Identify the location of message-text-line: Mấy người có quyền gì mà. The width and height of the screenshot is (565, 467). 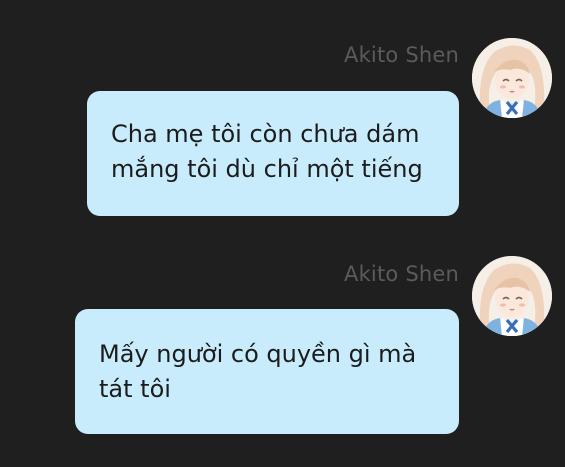
(258, 354).